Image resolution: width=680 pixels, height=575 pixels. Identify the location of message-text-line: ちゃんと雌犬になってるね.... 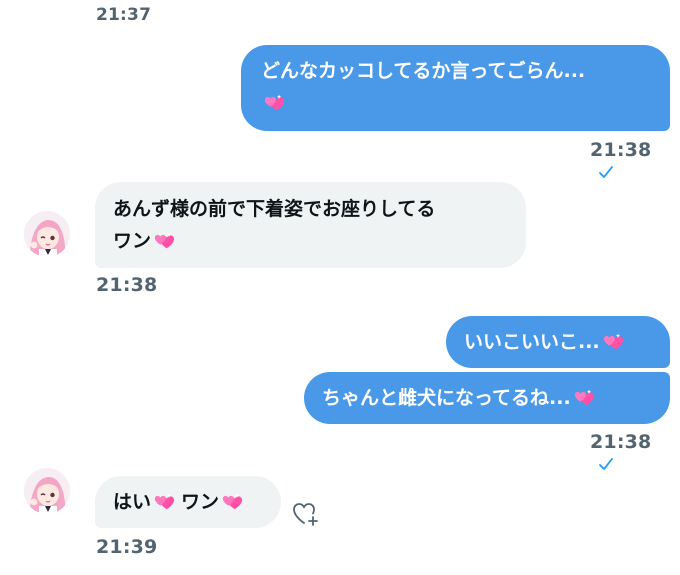
(446, 398).